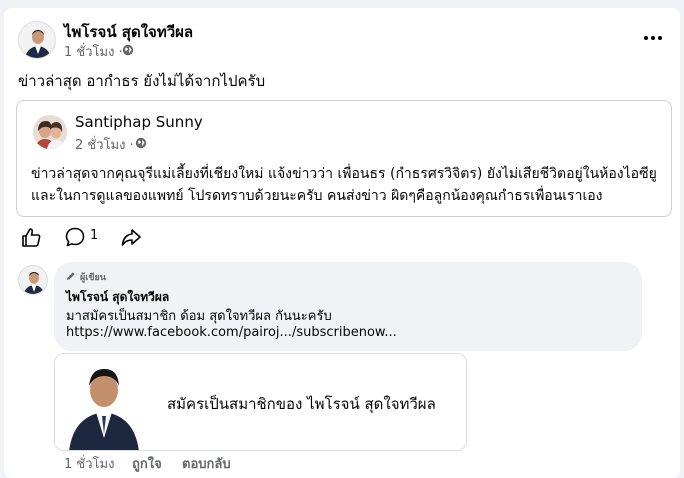 The image size is (684, 478). What do you see at coordinates (75, 237) in the screenshot?
I see `comment-bubble-icon` at bounding box center [75, 237].